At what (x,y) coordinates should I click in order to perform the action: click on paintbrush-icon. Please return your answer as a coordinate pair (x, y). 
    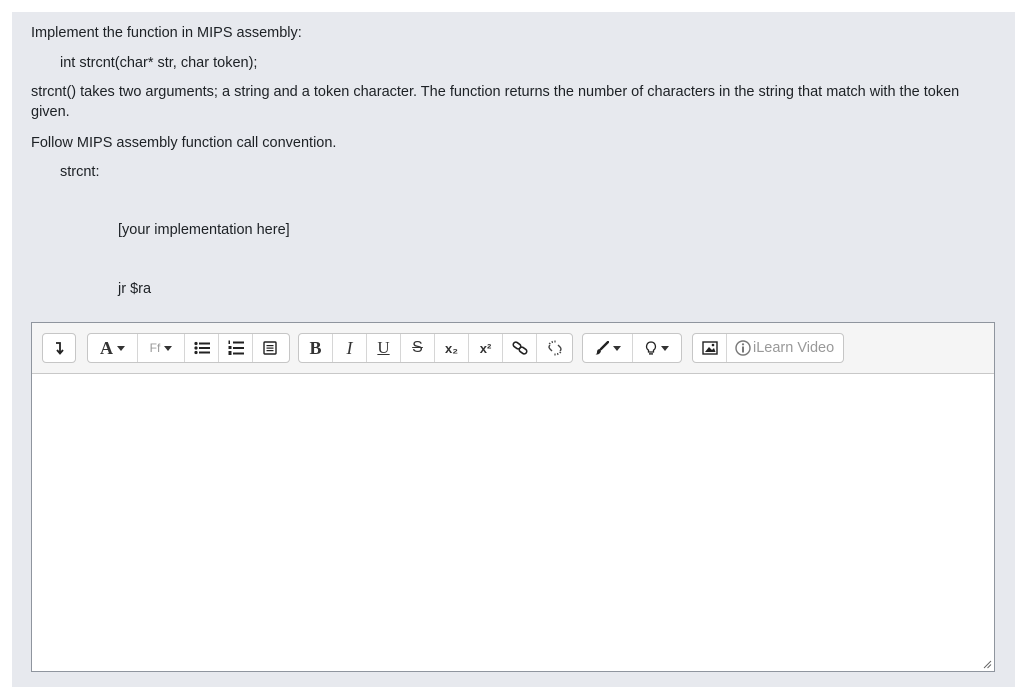
    Looking at the image, I should click on (602, 348).